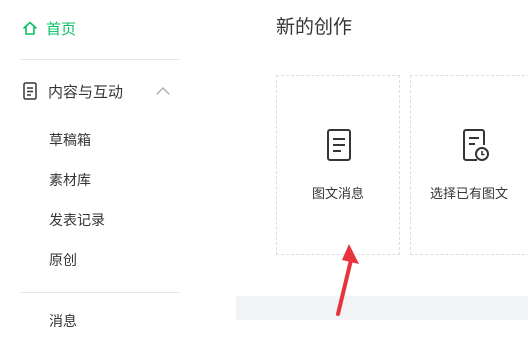 This screenshot has height=338, width=528. What do you see at coordinates (469, 165) in the screenshot?
I see `select-existing-article-tile: 选择已有图文` at bounding box center [469, 165].